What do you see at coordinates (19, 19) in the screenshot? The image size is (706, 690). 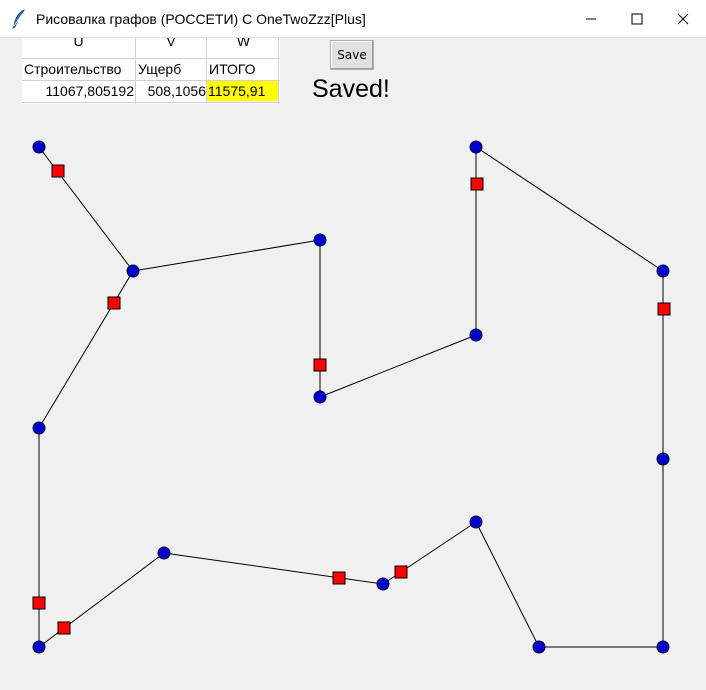 I see `feather-icon` at bounding box center [19, 19].